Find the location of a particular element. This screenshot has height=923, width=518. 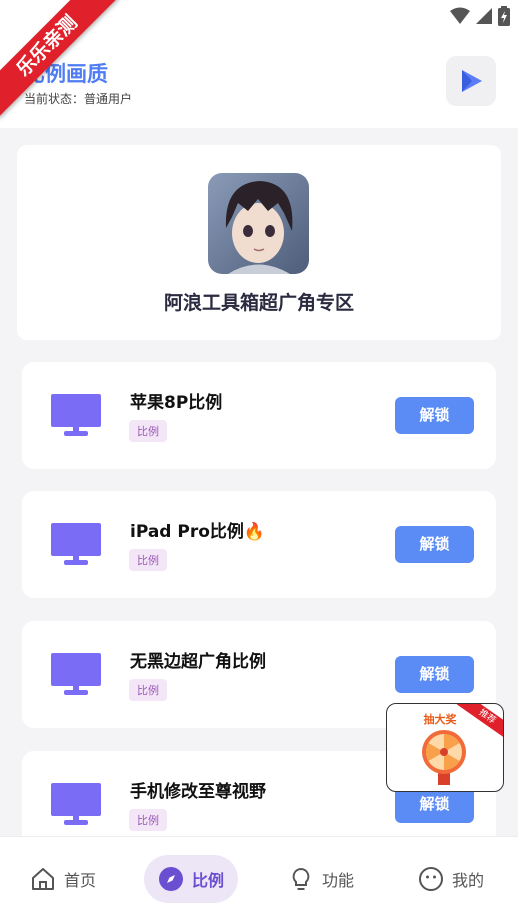

profile-icon is located at coordinates (431, 879).